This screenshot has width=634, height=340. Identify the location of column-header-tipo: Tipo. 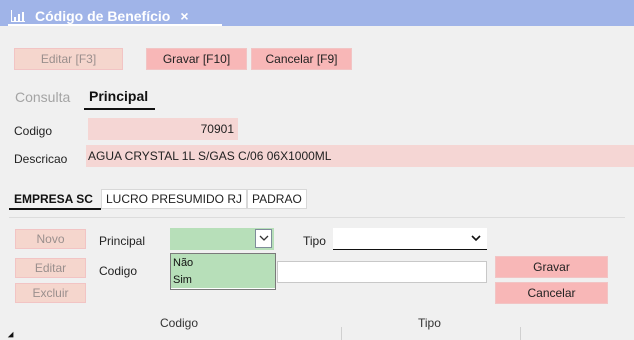
(429, 323).